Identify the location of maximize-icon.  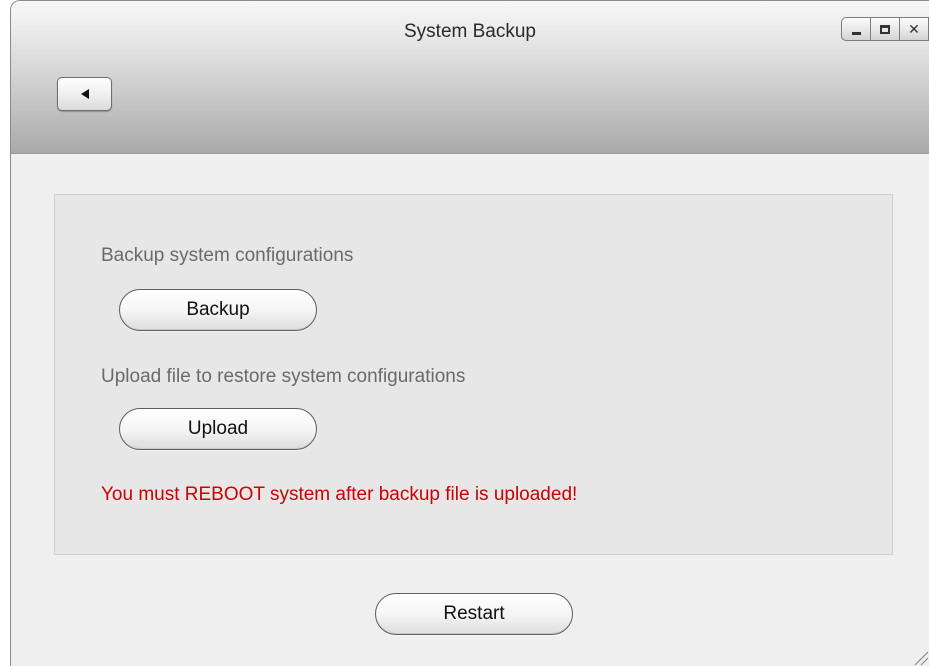
(885, 29).